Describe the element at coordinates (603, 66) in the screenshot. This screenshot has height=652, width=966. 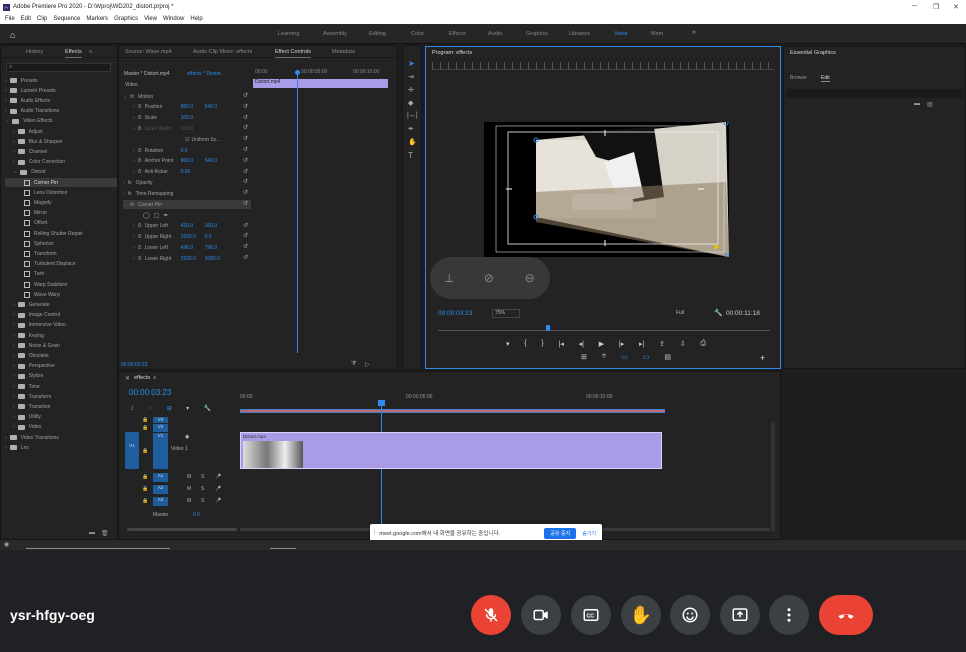
I see `program-ruler` at that location.